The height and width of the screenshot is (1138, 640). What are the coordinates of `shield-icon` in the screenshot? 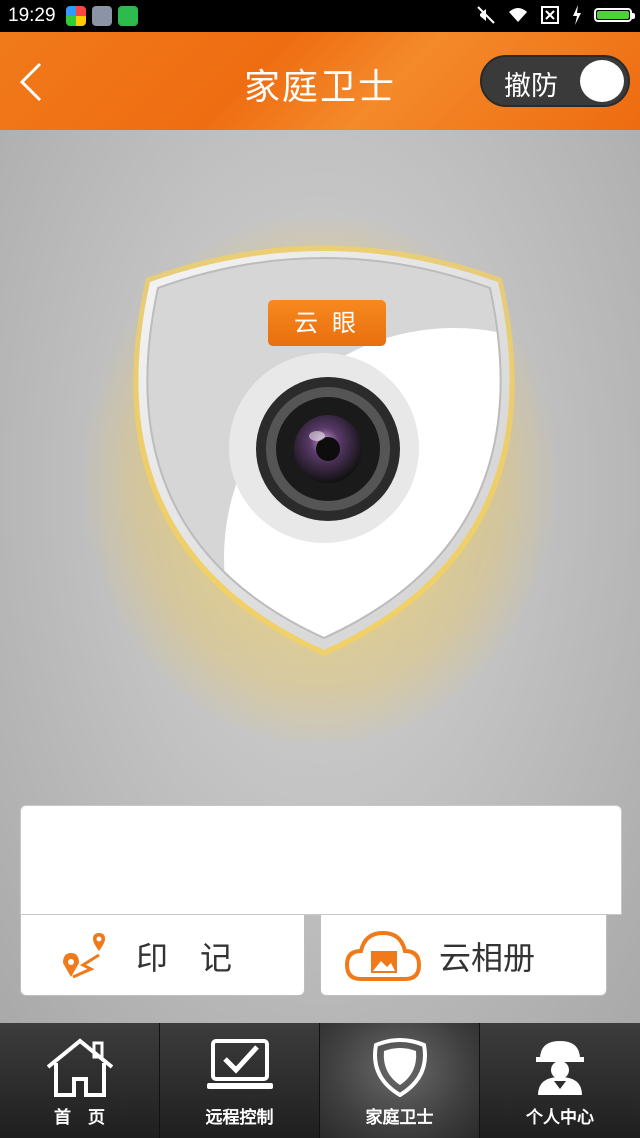 It's located at (399, 1067).